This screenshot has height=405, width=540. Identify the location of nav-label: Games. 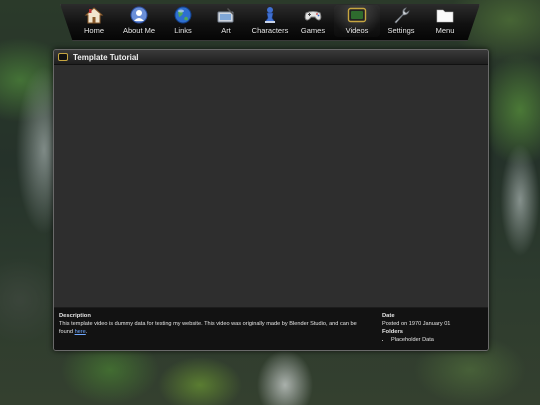
(313, 30).